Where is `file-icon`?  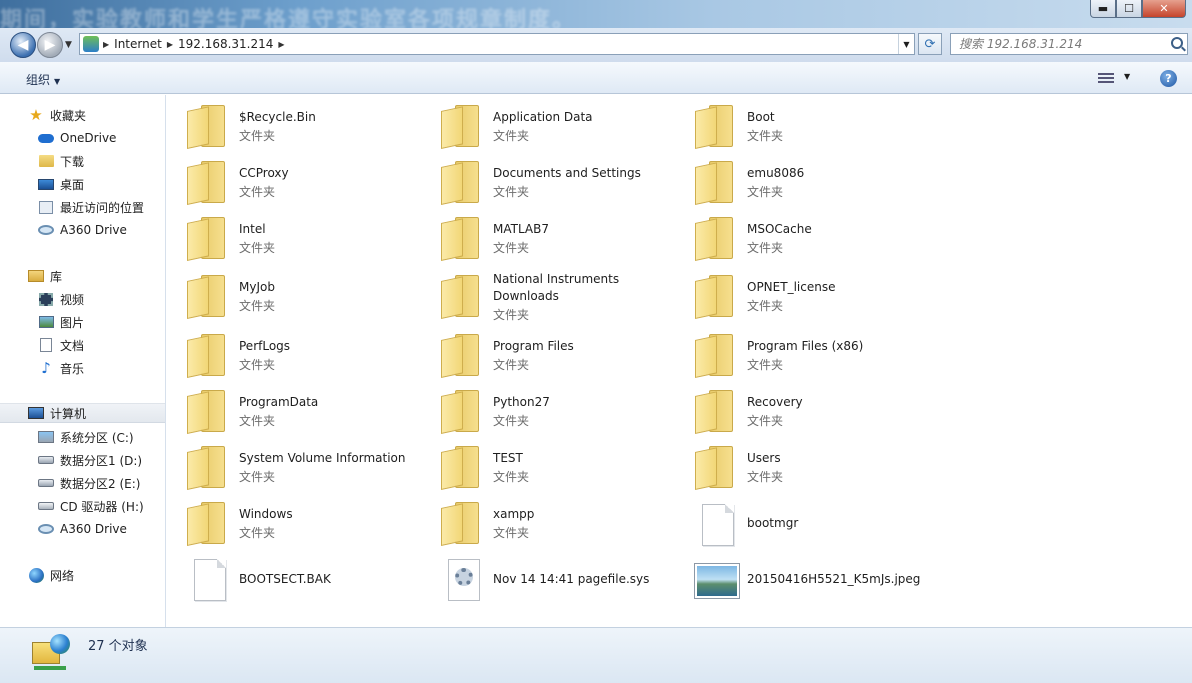 file-icon is located at coordinates (718, 525).